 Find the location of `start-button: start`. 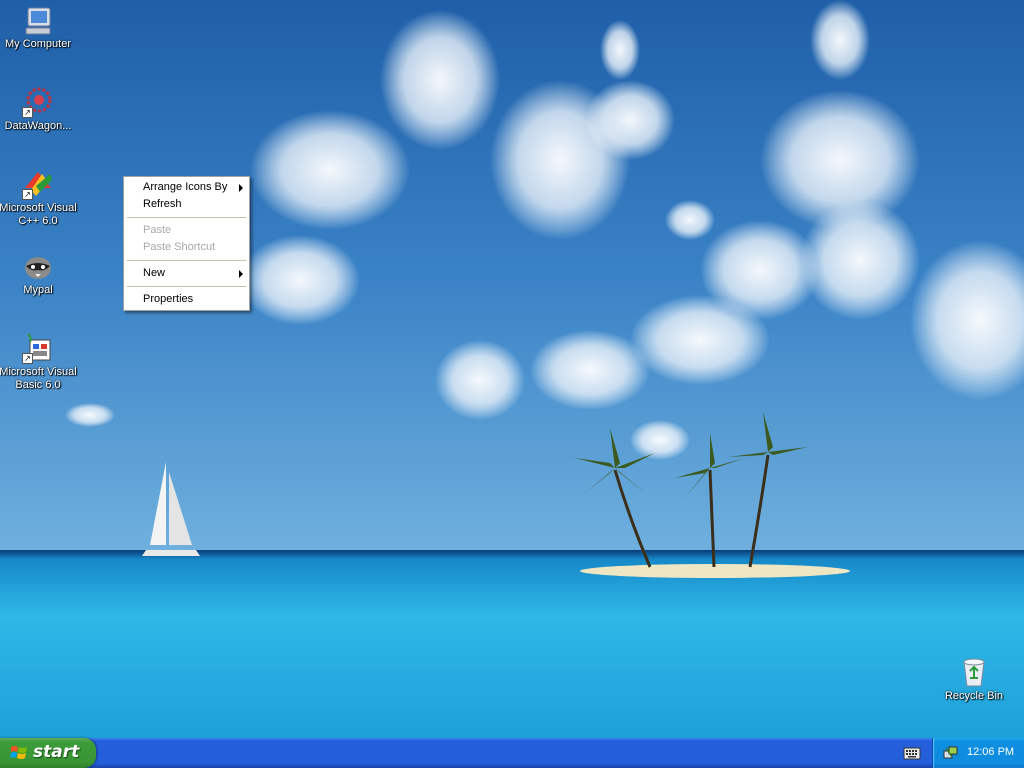

start-button: start is located at coordinates (48, 753).